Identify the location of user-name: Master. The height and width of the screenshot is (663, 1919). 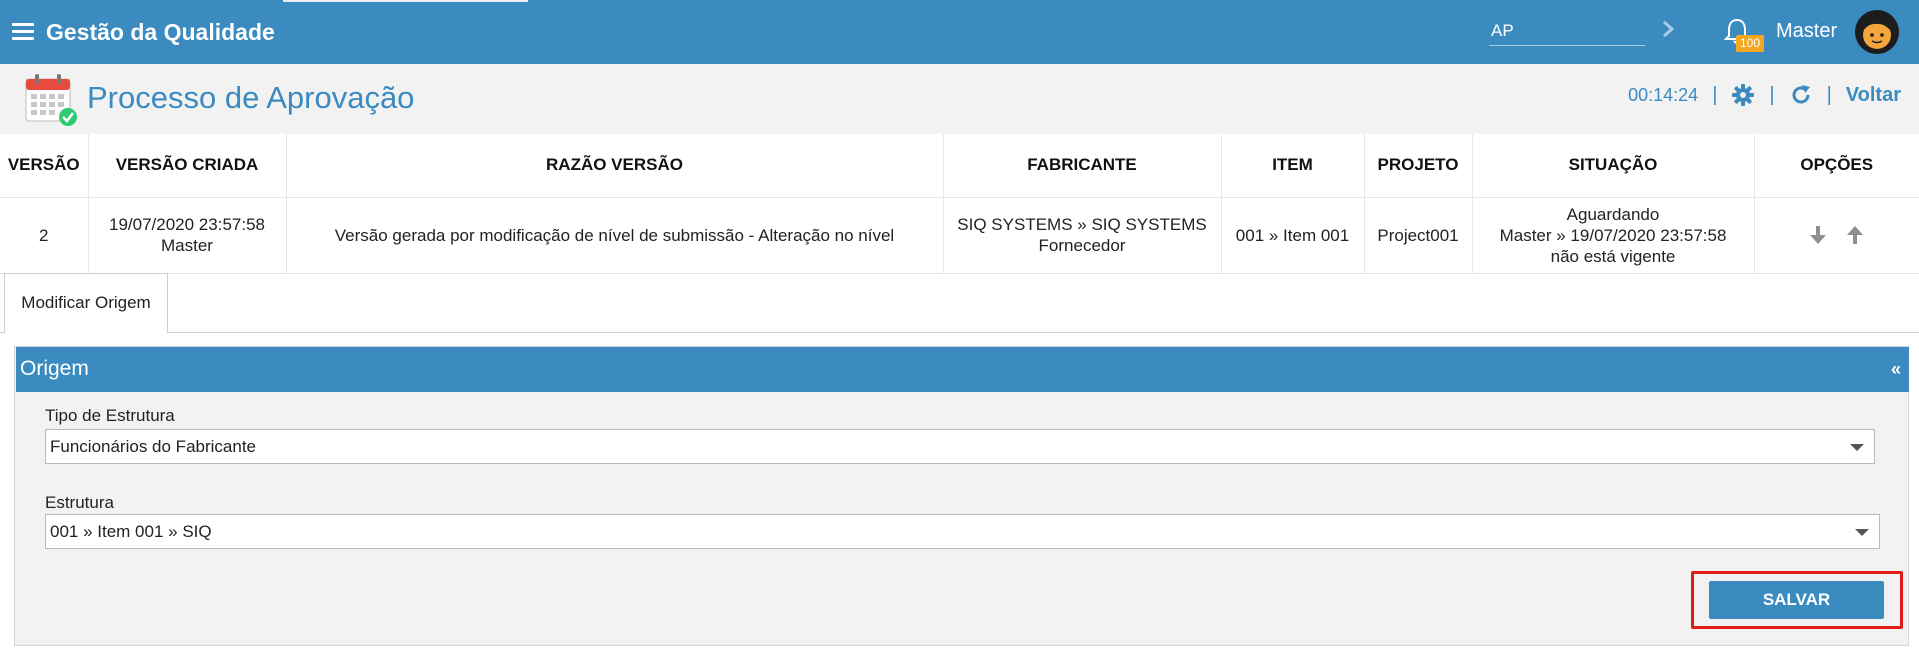
(1806, 31).